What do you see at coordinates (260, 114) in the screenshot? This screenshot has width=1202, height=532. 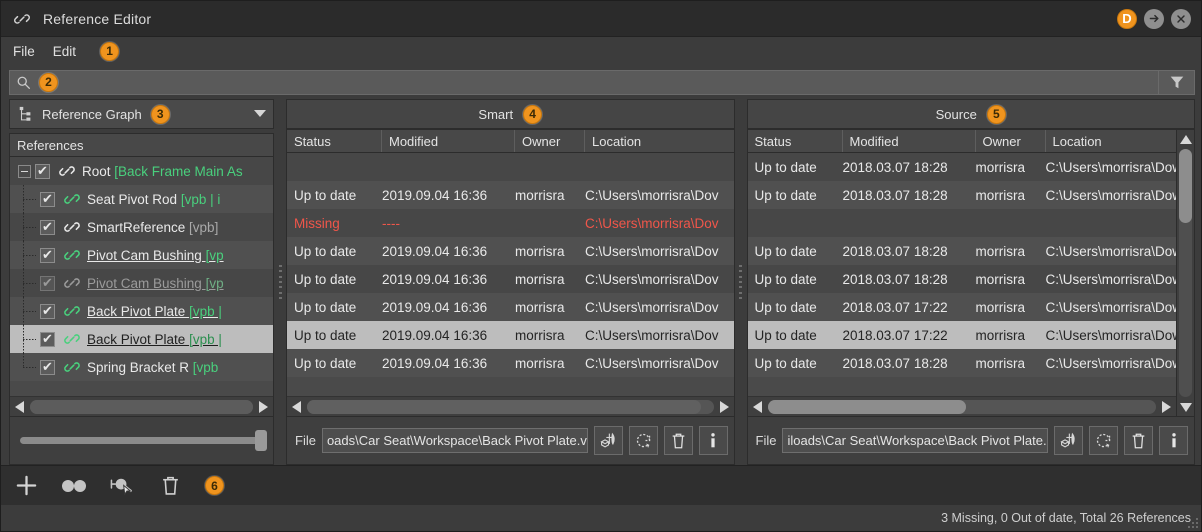 I see `chevron-down-icon` at bounding box center [260, 114].